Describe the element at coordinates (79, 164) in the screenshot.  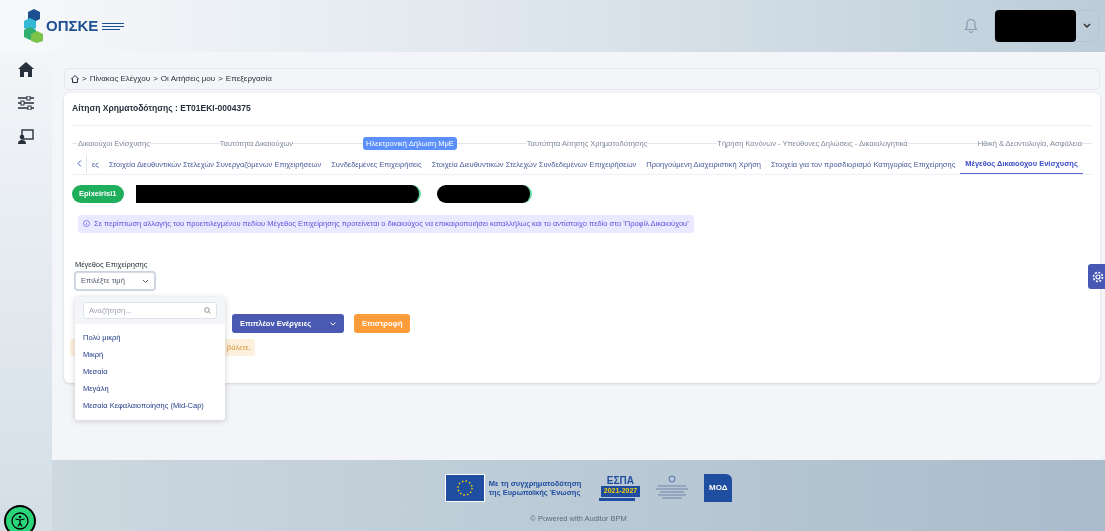
I see `chevron-left-icon` at that location.